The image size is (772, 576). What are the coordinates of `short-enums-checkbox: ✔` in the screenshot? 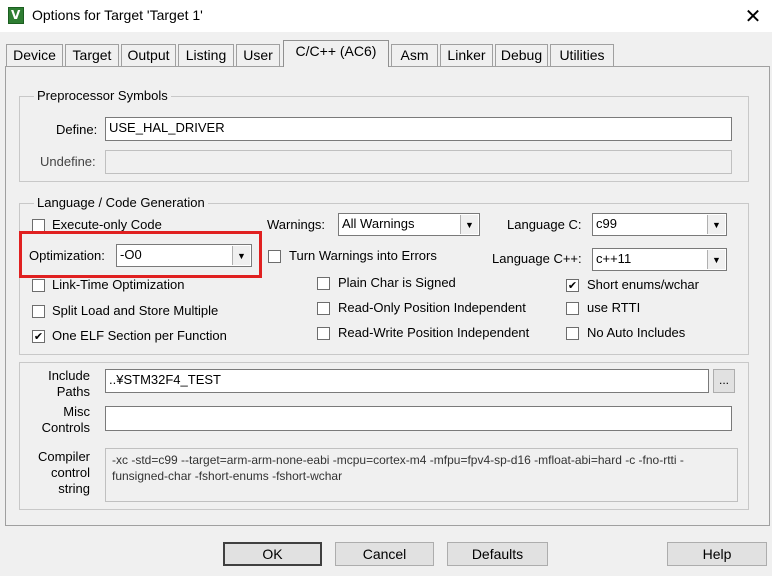 It's located at (572, 285).